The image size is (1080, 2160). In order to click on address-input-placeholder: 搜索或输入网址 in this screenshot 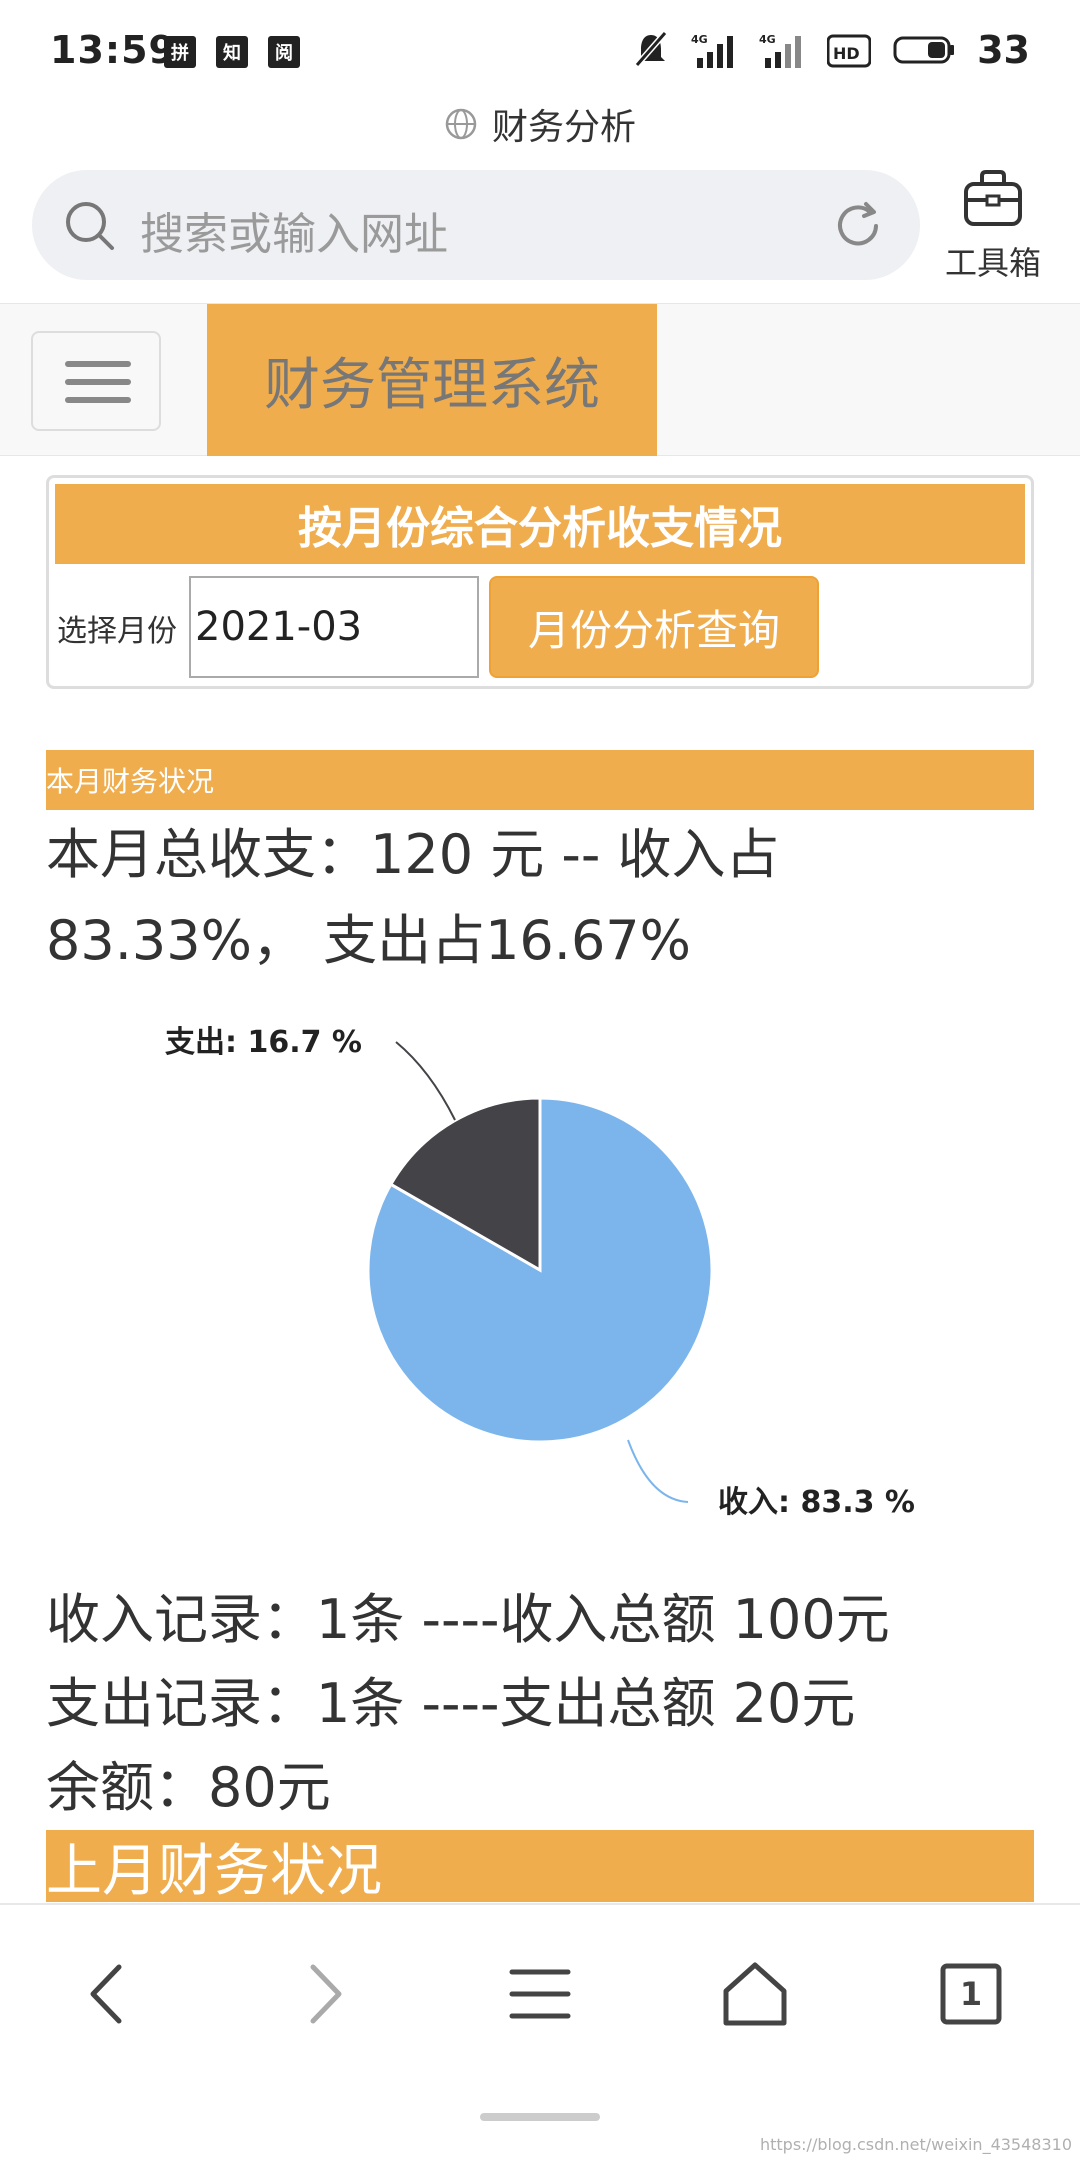, I will do `click(294, 230)`.